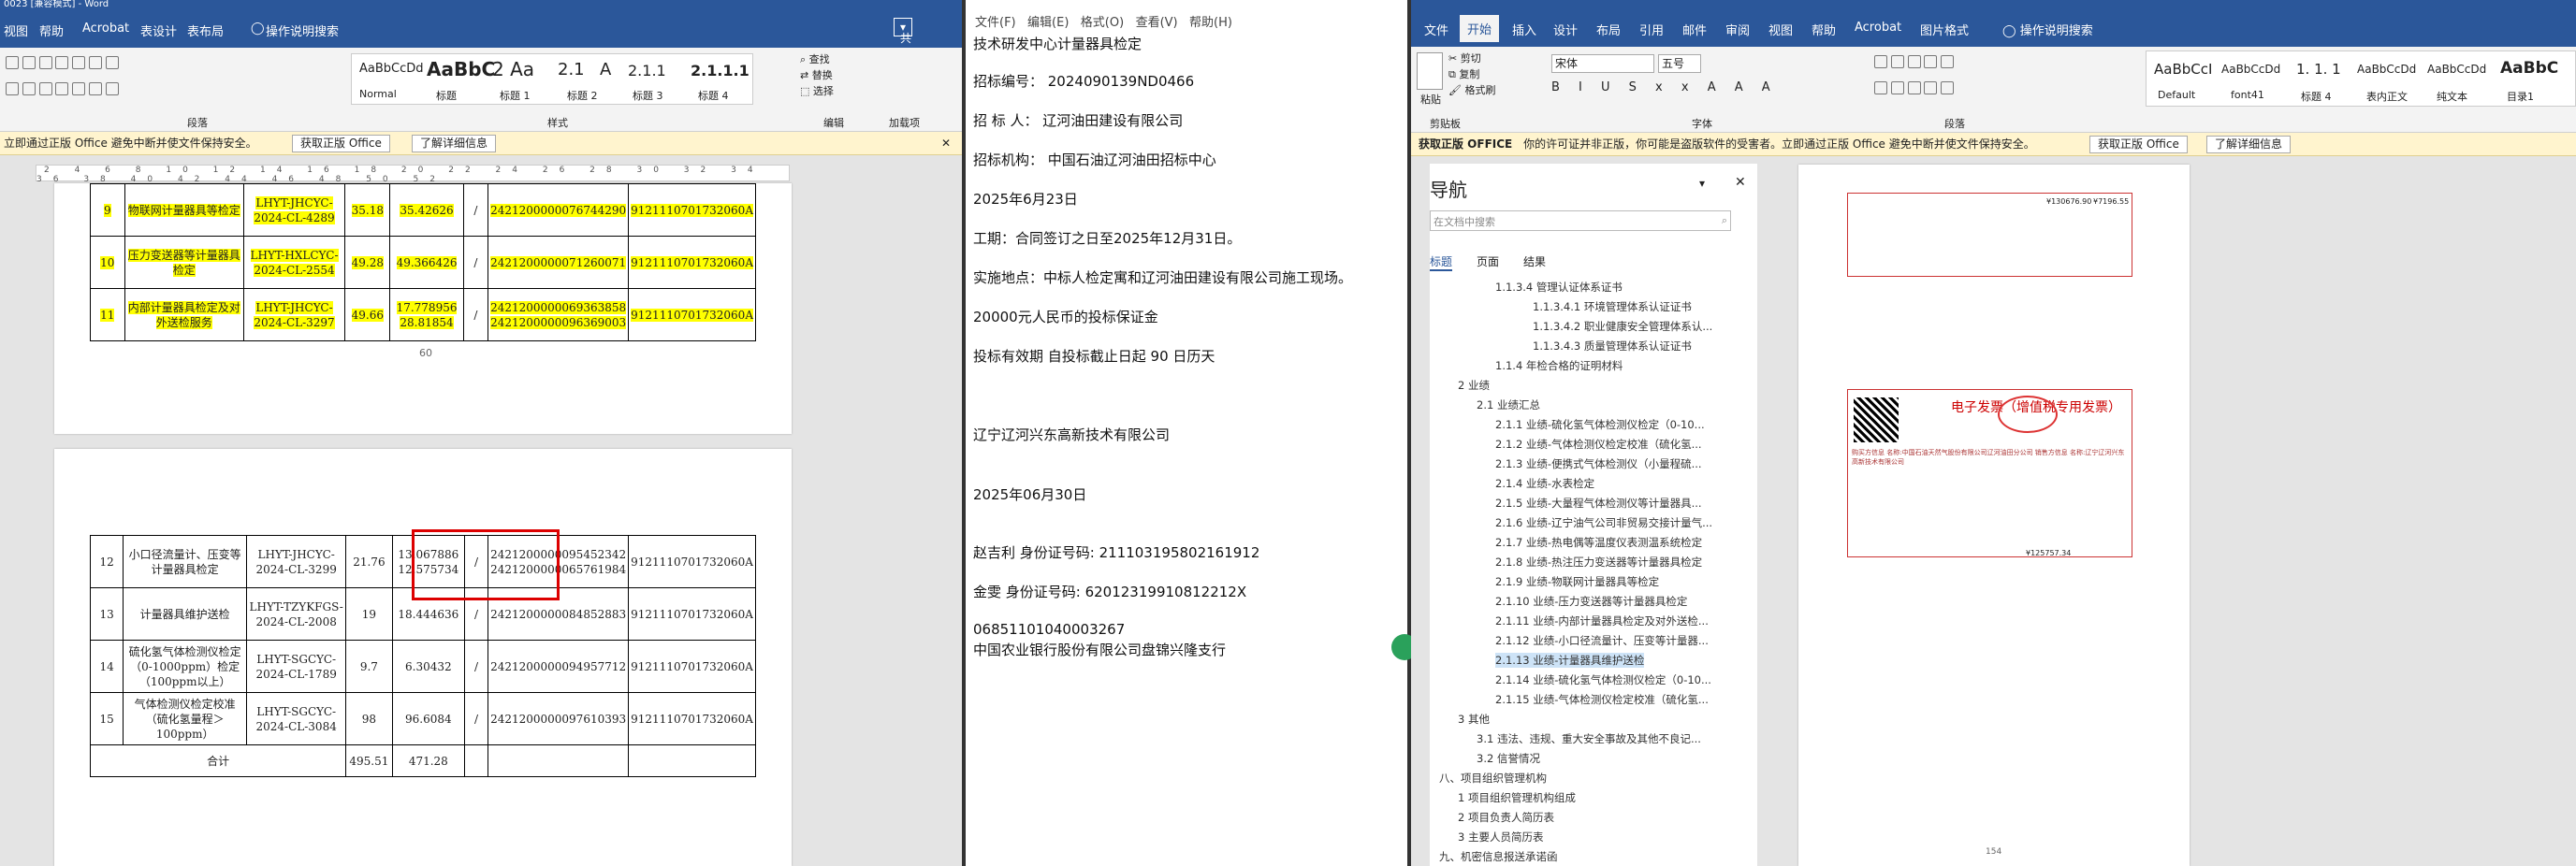  I want to click on style-h4-preview: 2.1.1.1, so click(720, 70).